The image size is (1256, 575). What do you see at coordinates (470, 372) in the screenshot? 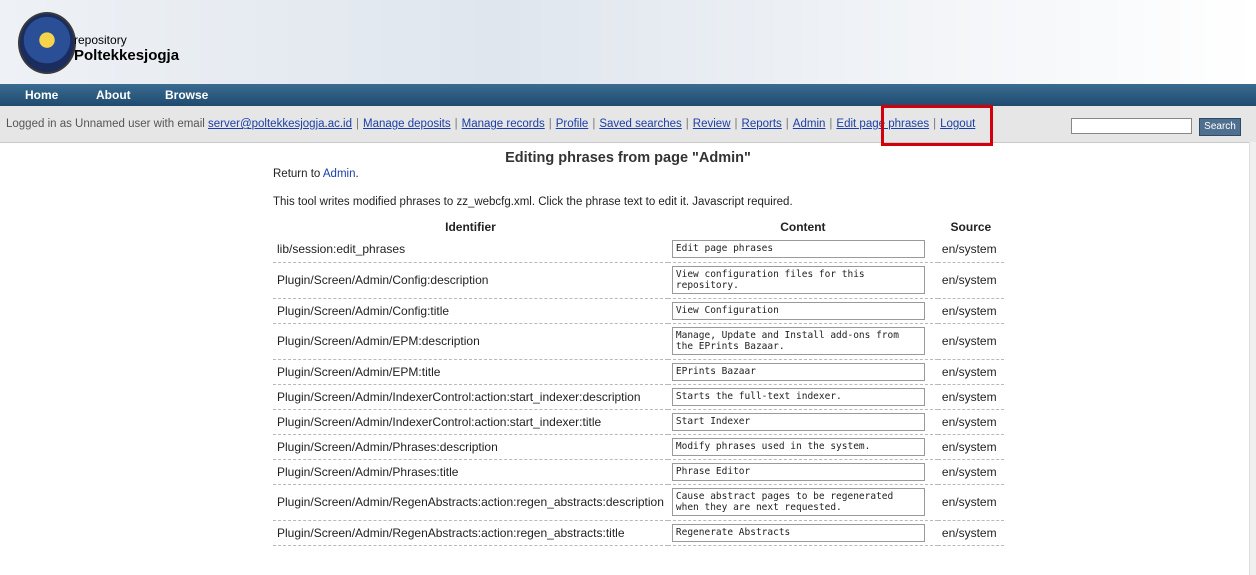
I see `phrase-identifier: Plugin/Screen/Admin/EPM:title` at bounding box center [470, 372].